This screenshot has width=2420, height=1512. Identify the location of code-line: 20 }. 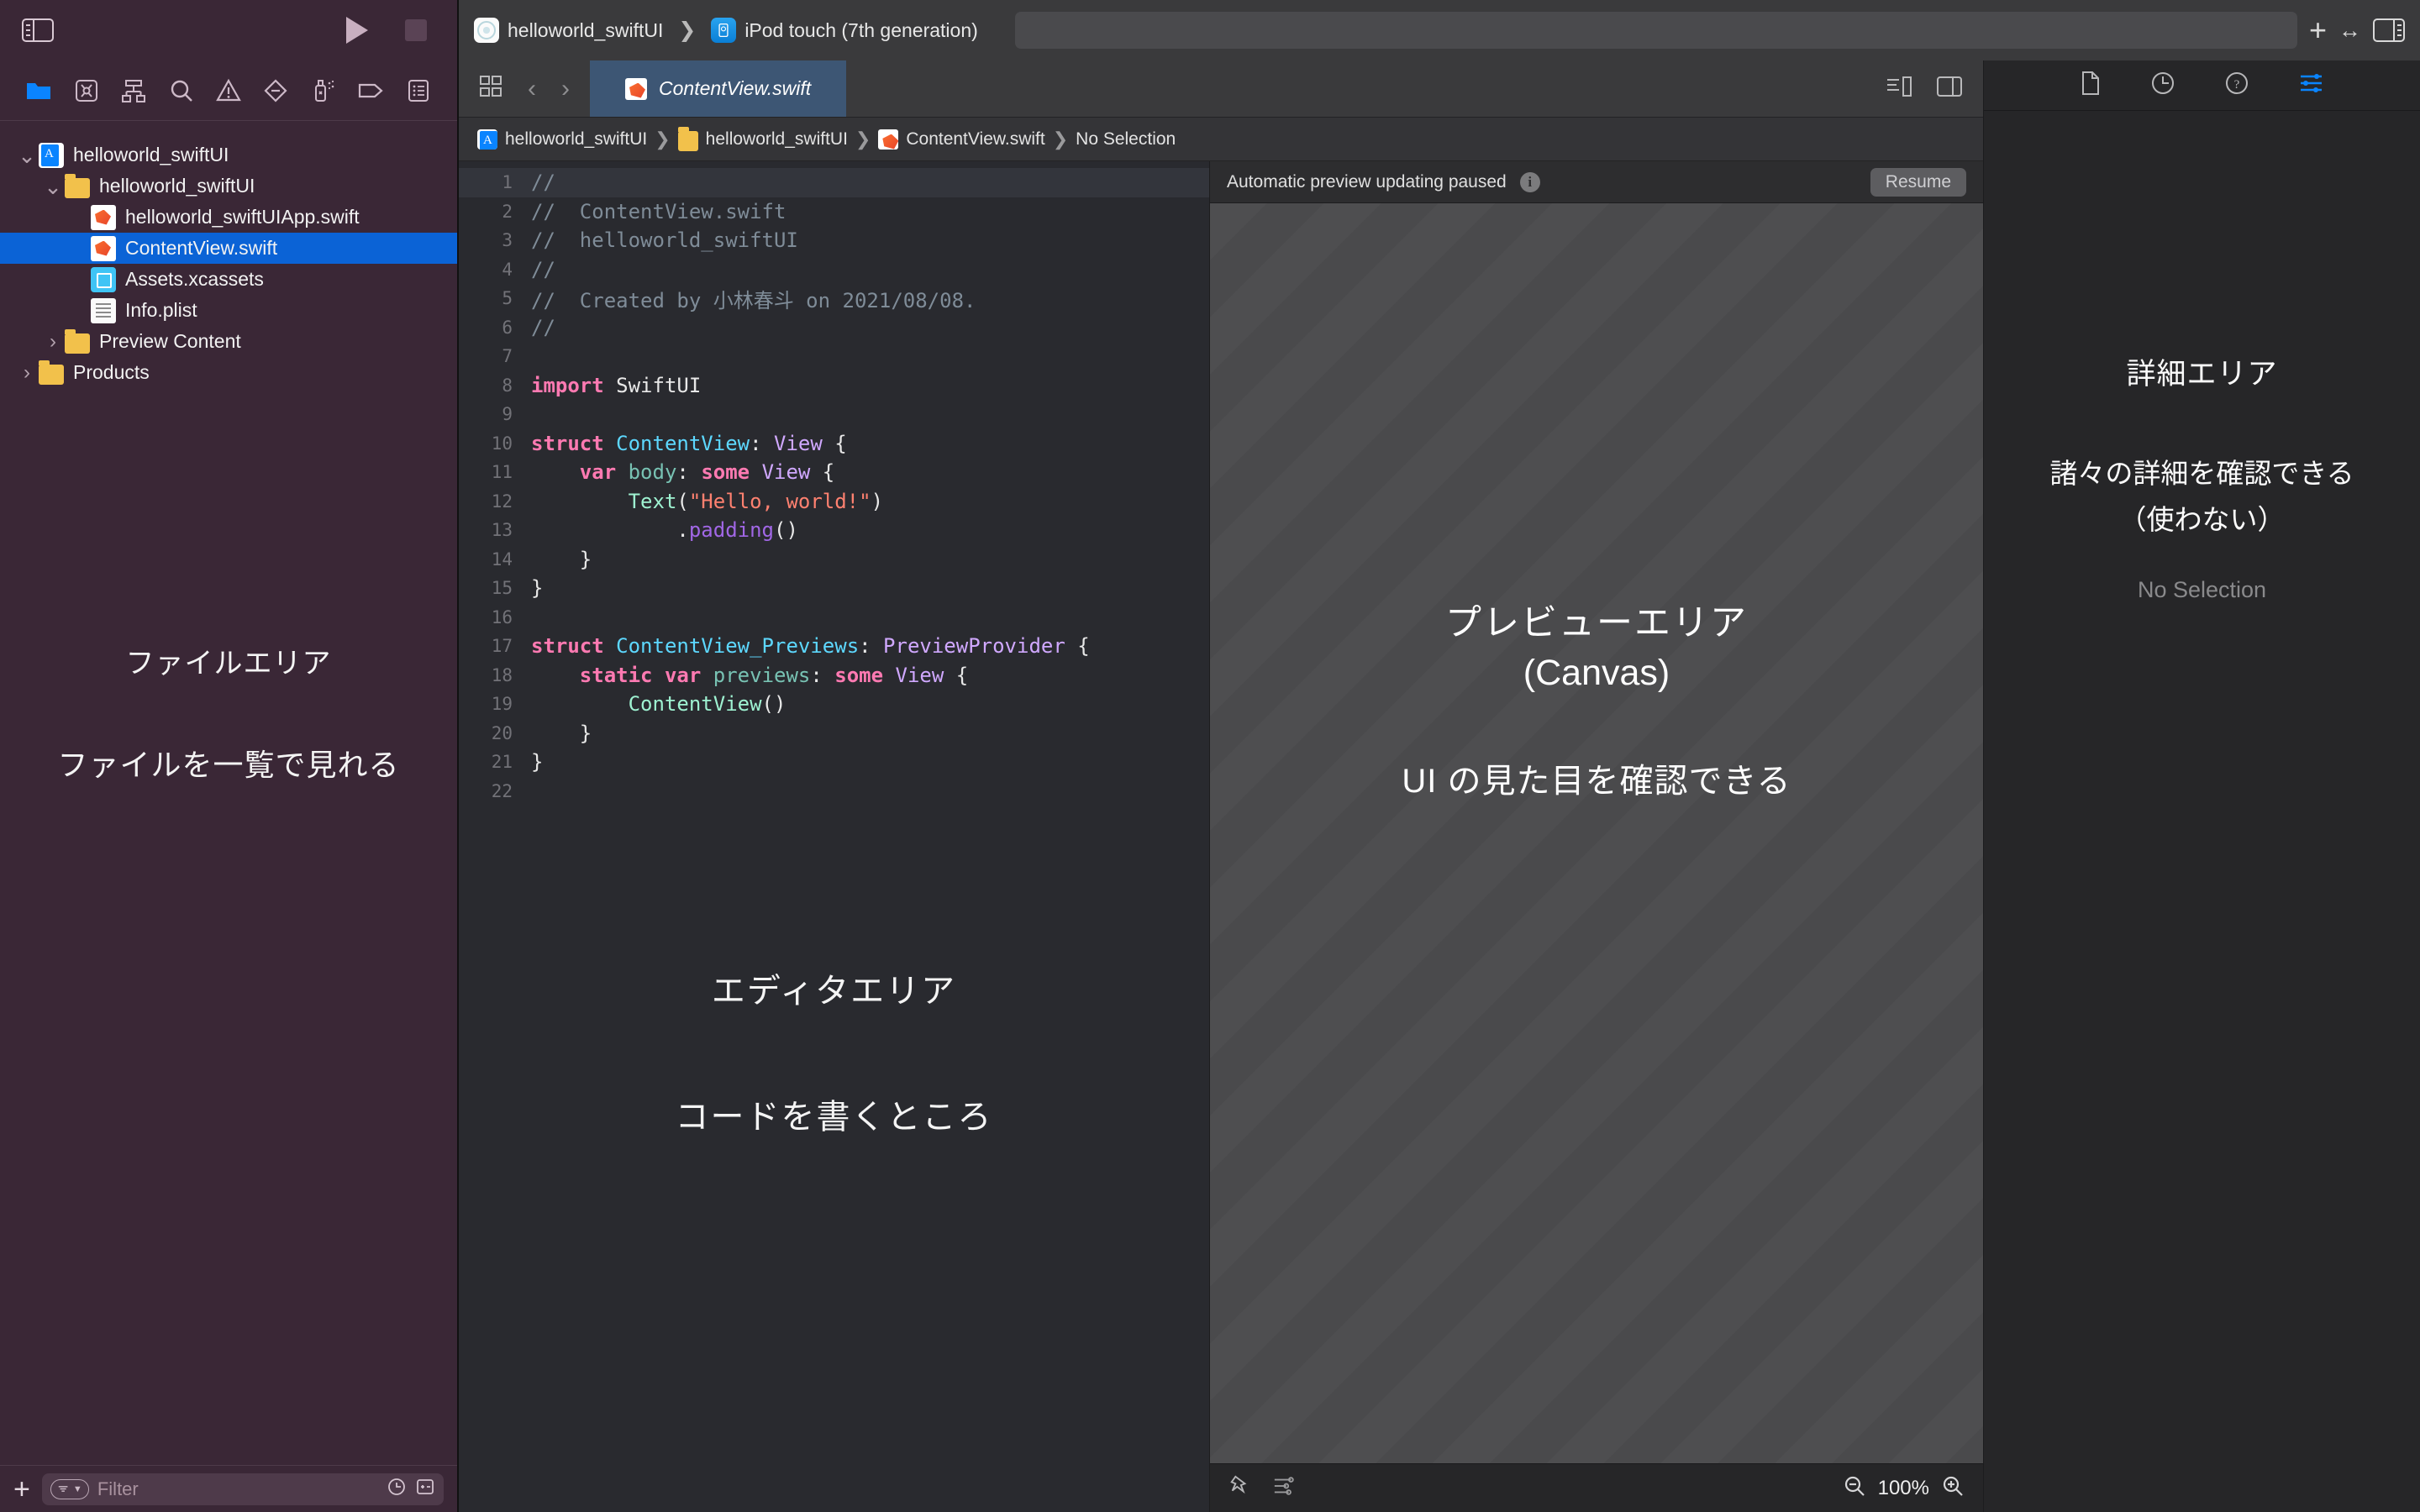
(834, 733).